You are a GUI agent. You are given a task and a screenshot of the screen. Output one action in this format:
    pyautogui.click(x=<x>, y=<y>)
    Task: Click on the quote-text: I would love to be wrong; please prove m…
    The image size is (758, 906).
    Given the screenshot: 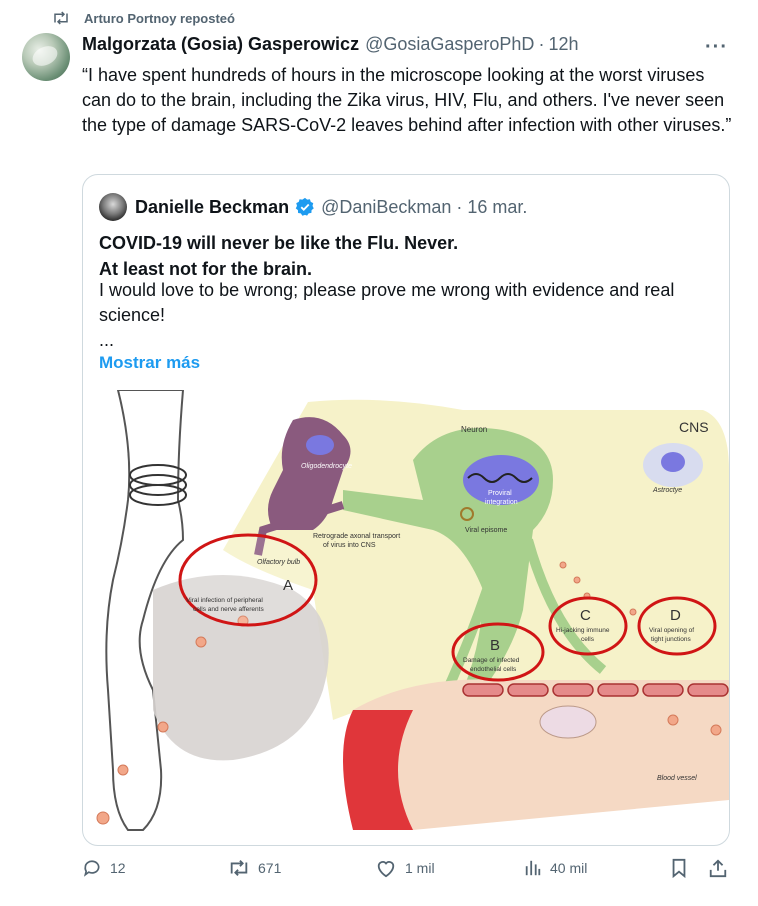 What is the action you would take?
    pyautogui.click(x=387, y=302)
    